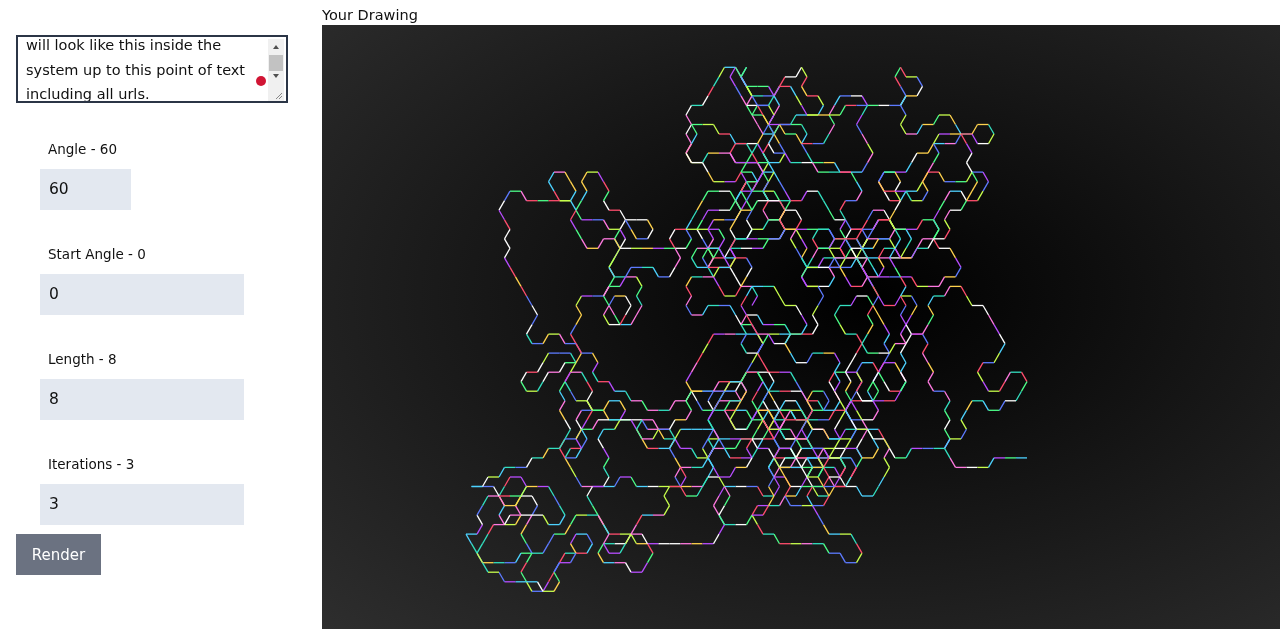  I want to click on number-field: 0, so click(142, 294).